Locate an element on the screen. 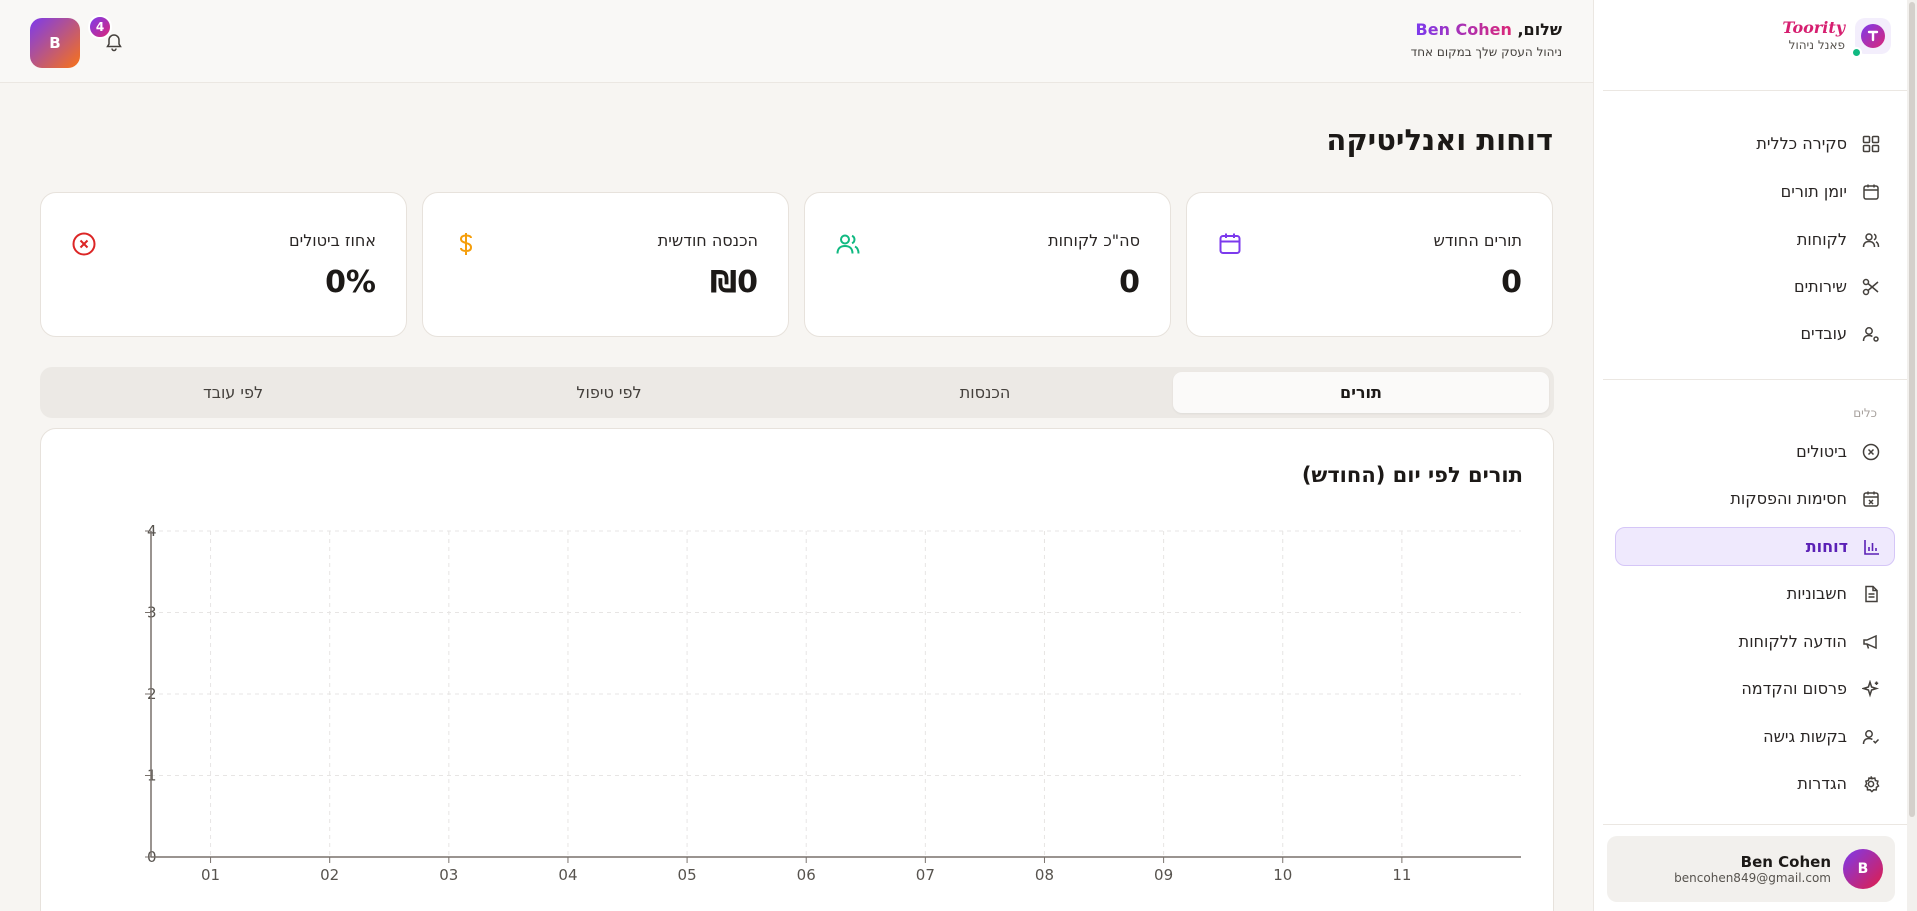  bar-chart-icon is located at coordinates (1872, 547).